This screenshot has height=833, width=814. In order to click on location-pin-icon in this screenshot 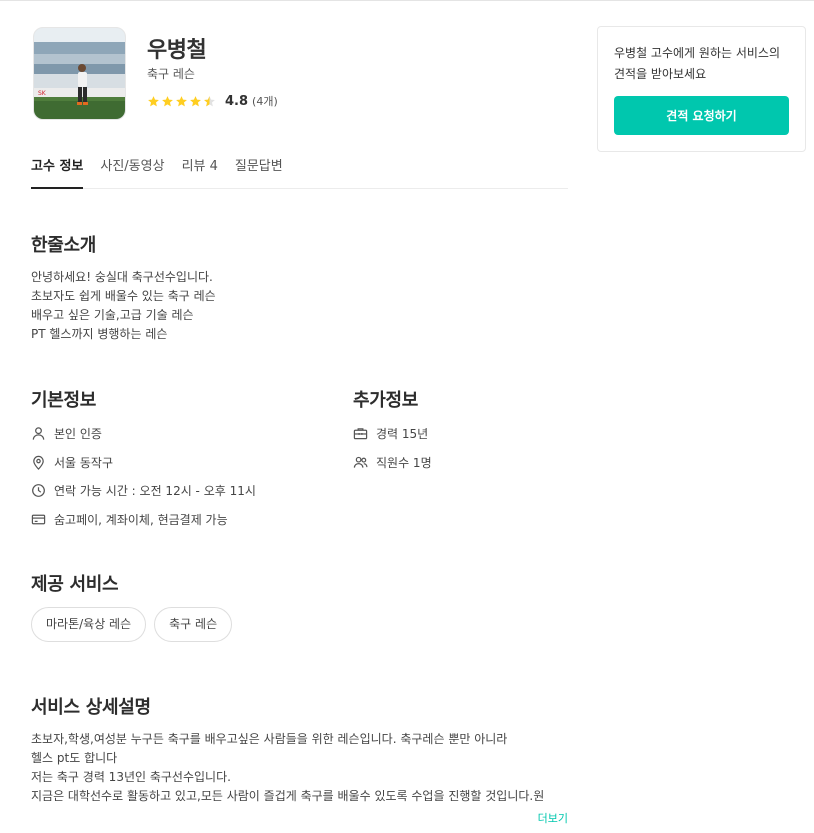, I will do `click(38, 462)`.